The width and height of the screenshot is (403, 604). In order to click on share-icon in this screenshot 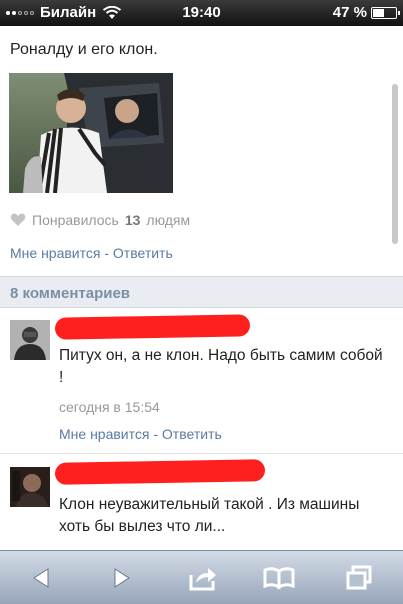, I will do `click(202, 579)`.